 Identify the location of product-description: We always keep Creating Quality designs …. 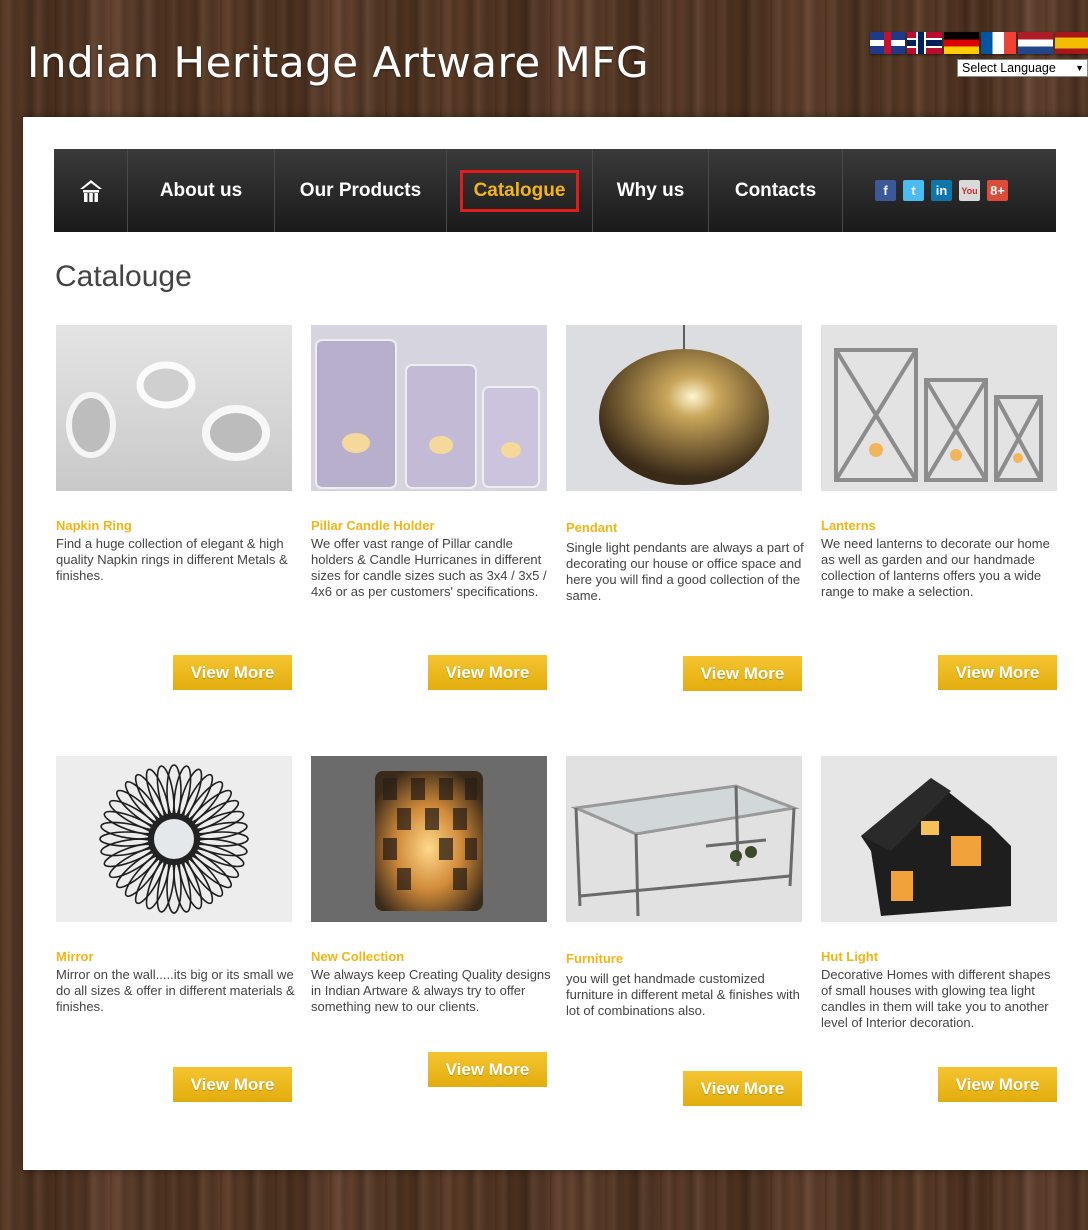
(431, 990).